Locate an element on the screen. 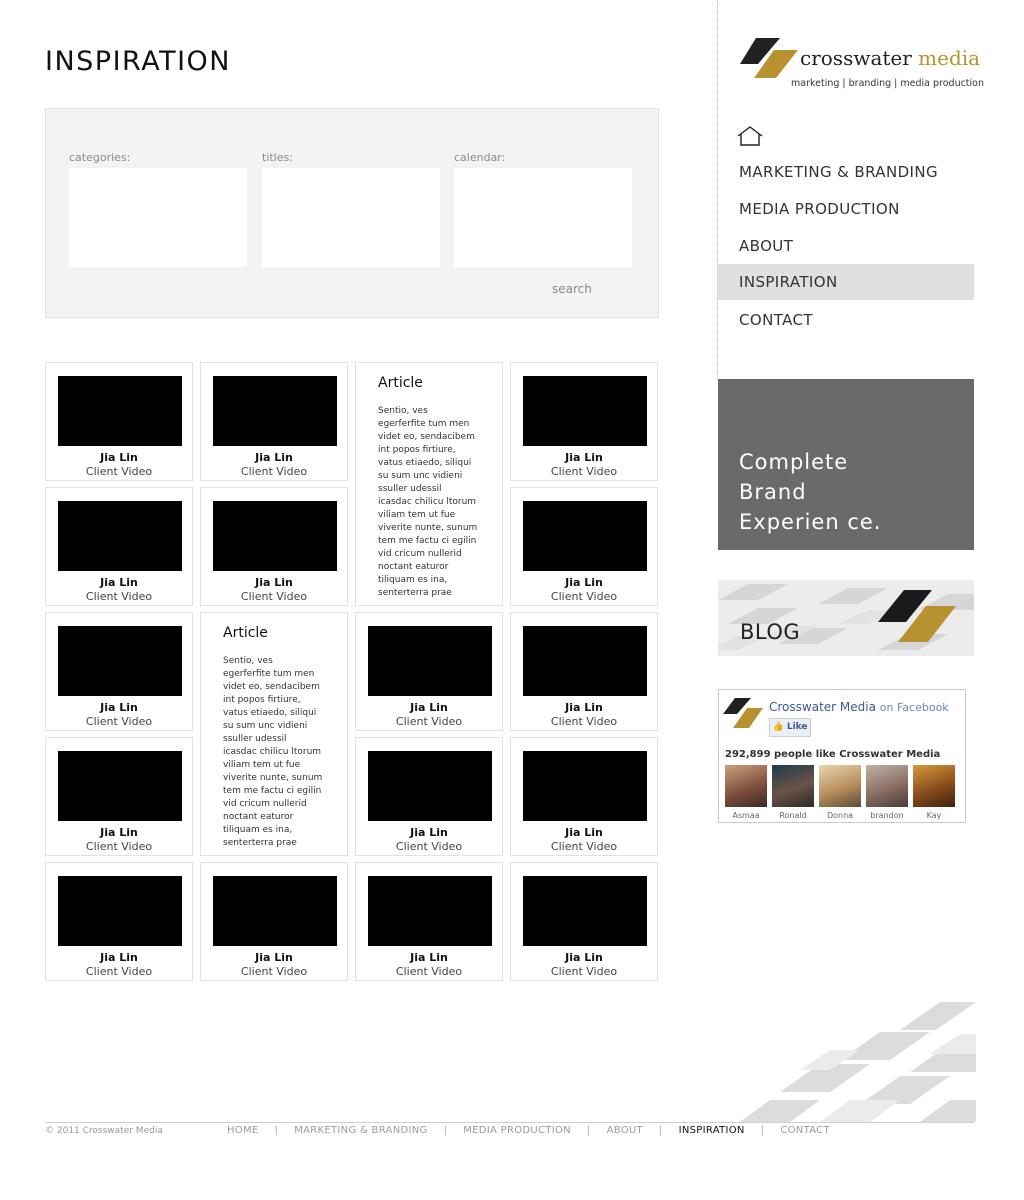 The width and height of the screenshot is (1024, 1200). like-count-page: Crosswater Media is located at coordinates (890, 754).